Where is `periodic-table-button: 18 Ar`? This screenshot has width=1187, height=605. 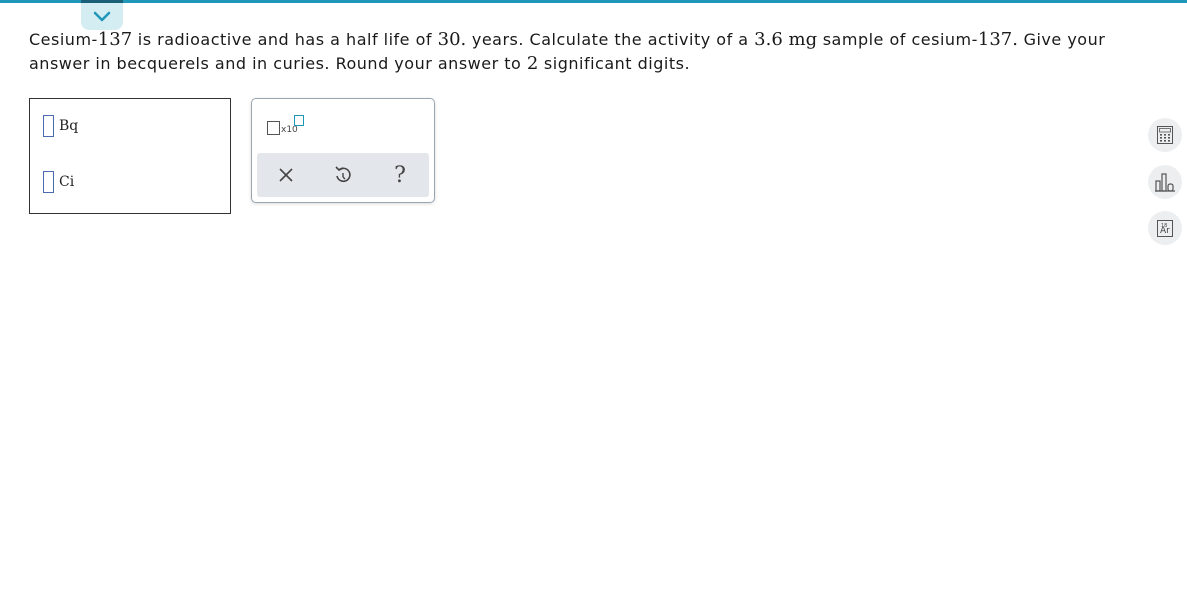 periodic-table-button: 18 Ar is located at coordinates (1165, 228).